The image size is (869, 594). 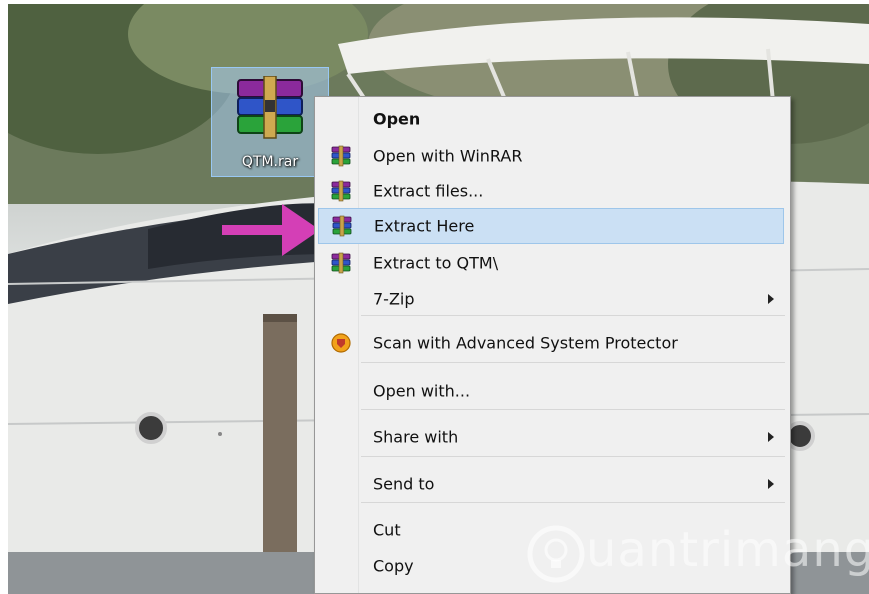 I want to click on menu-item-label: 7-Zip, so click(x=394, y=299).